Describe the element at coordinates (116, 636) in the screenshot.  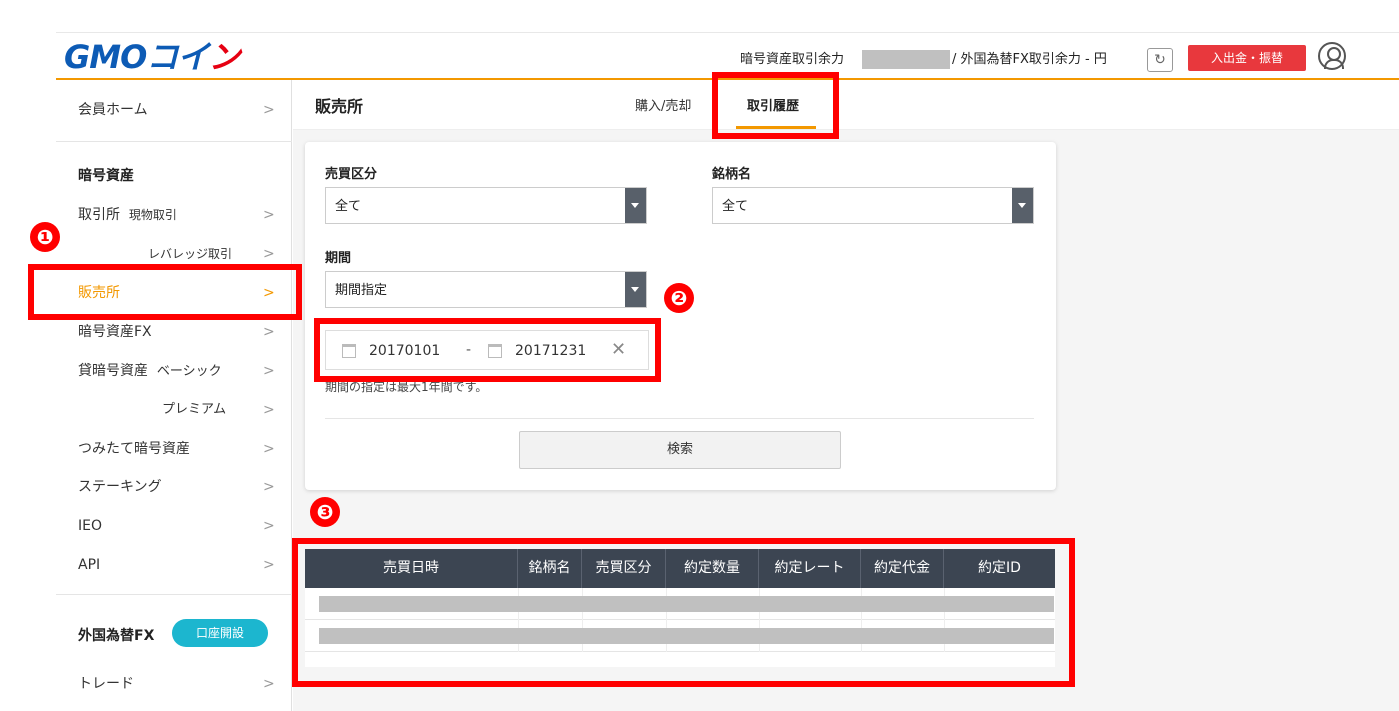
I see `sidebar-heading-fx: 外国為替FX` at that location.